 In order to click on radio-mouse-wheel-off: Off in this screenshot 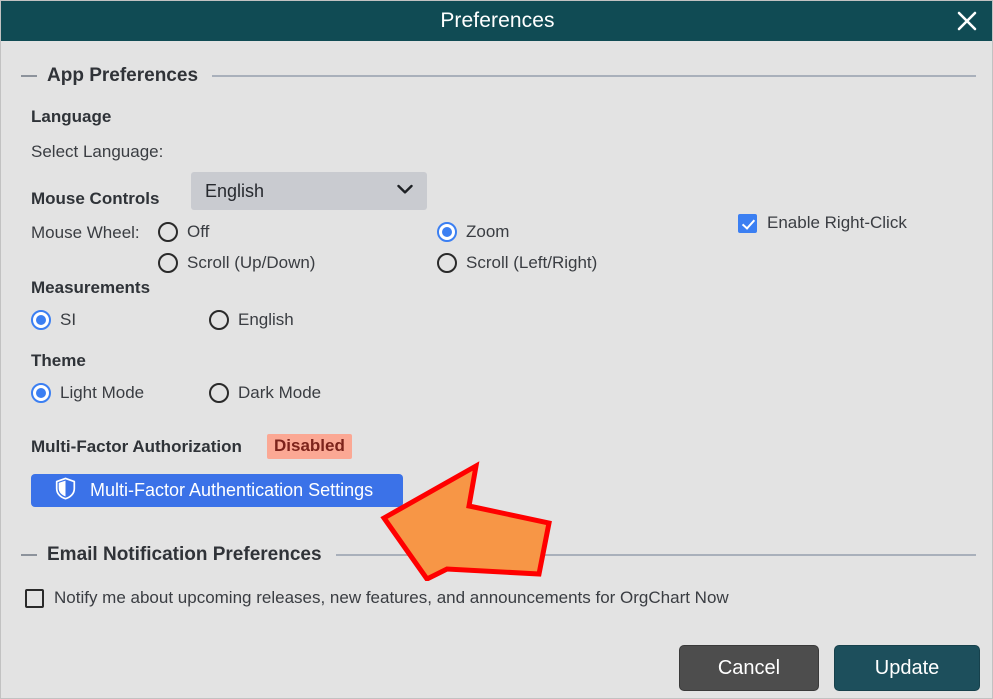, I will do `click(183, 232)`.